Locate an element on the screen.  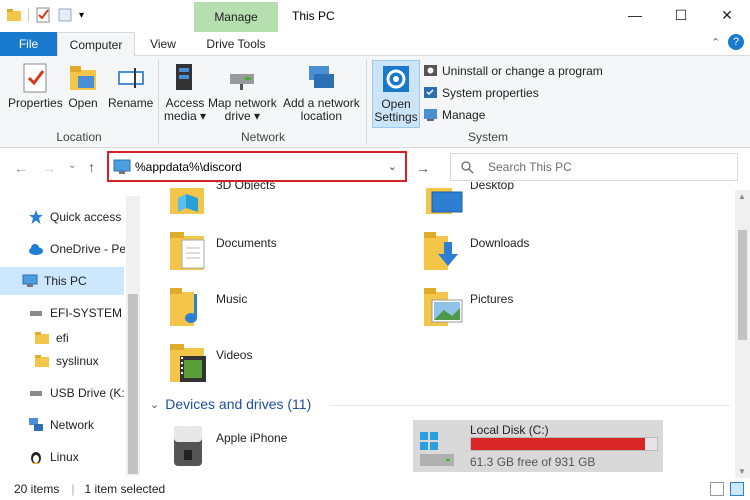
properties-label: Properties is located at coordinates (35, 103).